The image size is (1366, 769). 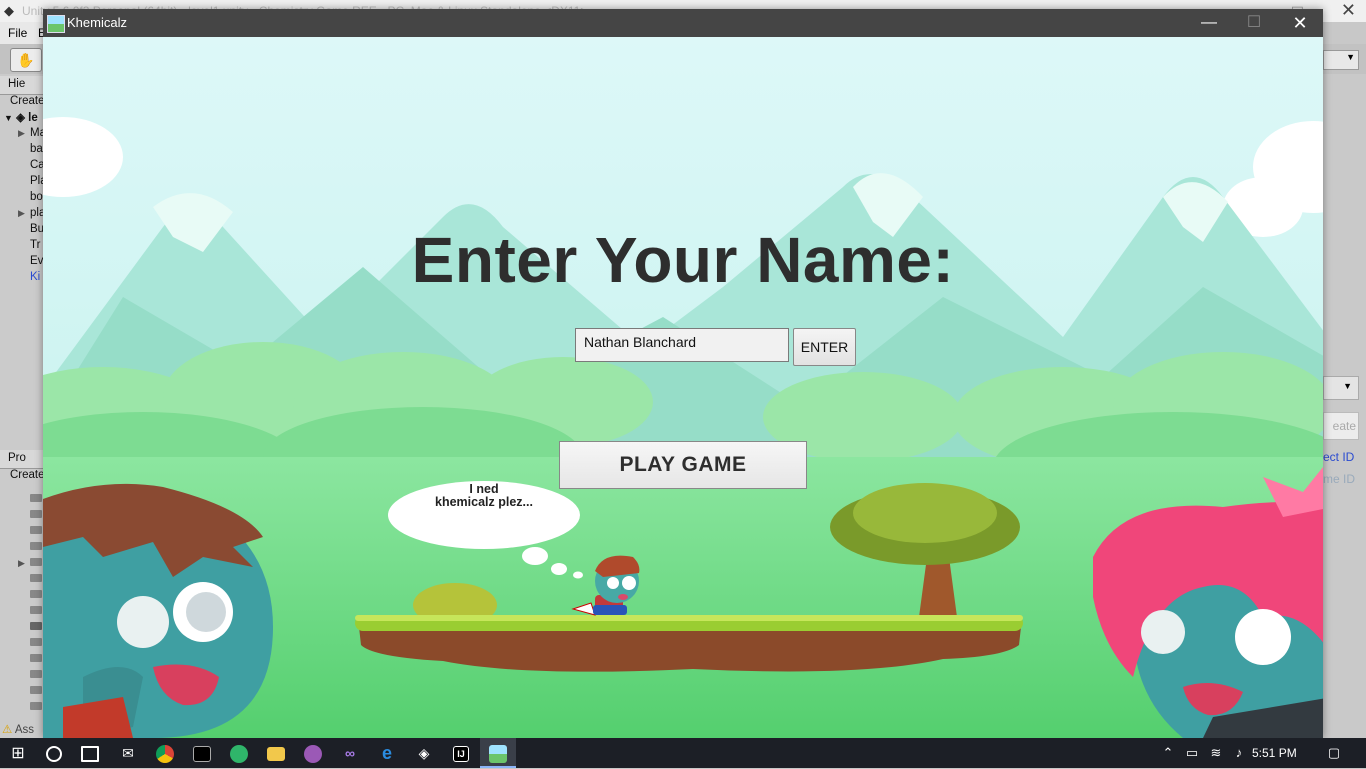 What do you see at coordinates (683, 753) in the screenshot?
I see `taskbar: ⊞ ✉ ∞ e ◈ IJ ⌃ ▭ ≋ ♪ 5:51 PM ▢` at bounding box center [683, 753].